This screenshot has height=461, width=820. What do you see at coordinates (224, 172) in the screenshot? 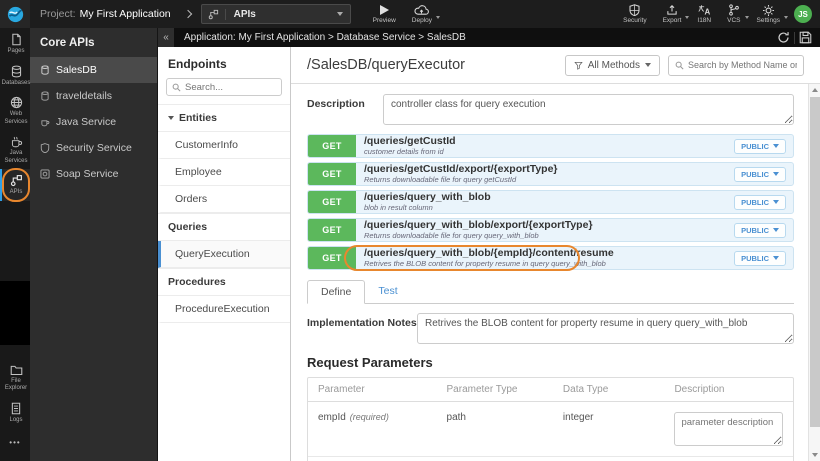
I see `endpoint-item-employee: Employee` at bounding box center [224, 172].